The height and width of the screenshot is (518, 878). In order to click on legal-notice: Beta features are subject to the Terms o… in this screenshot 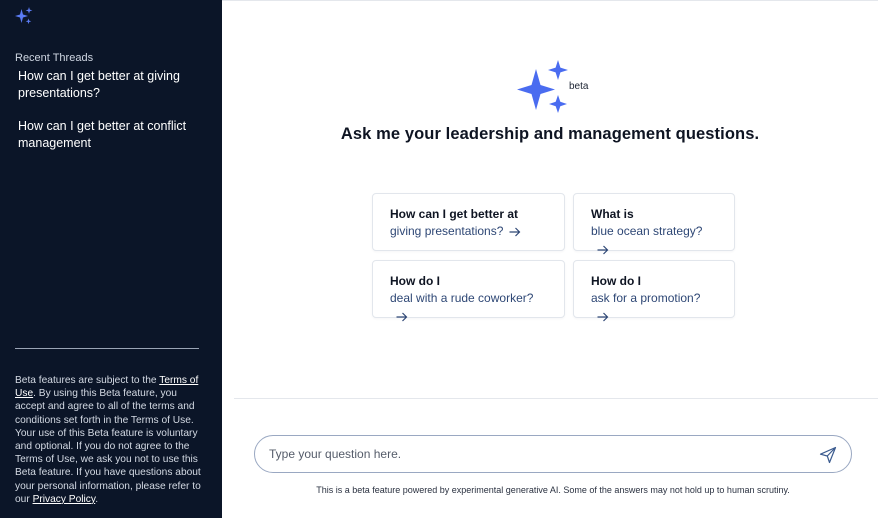, I will do `click(110, 440)`.